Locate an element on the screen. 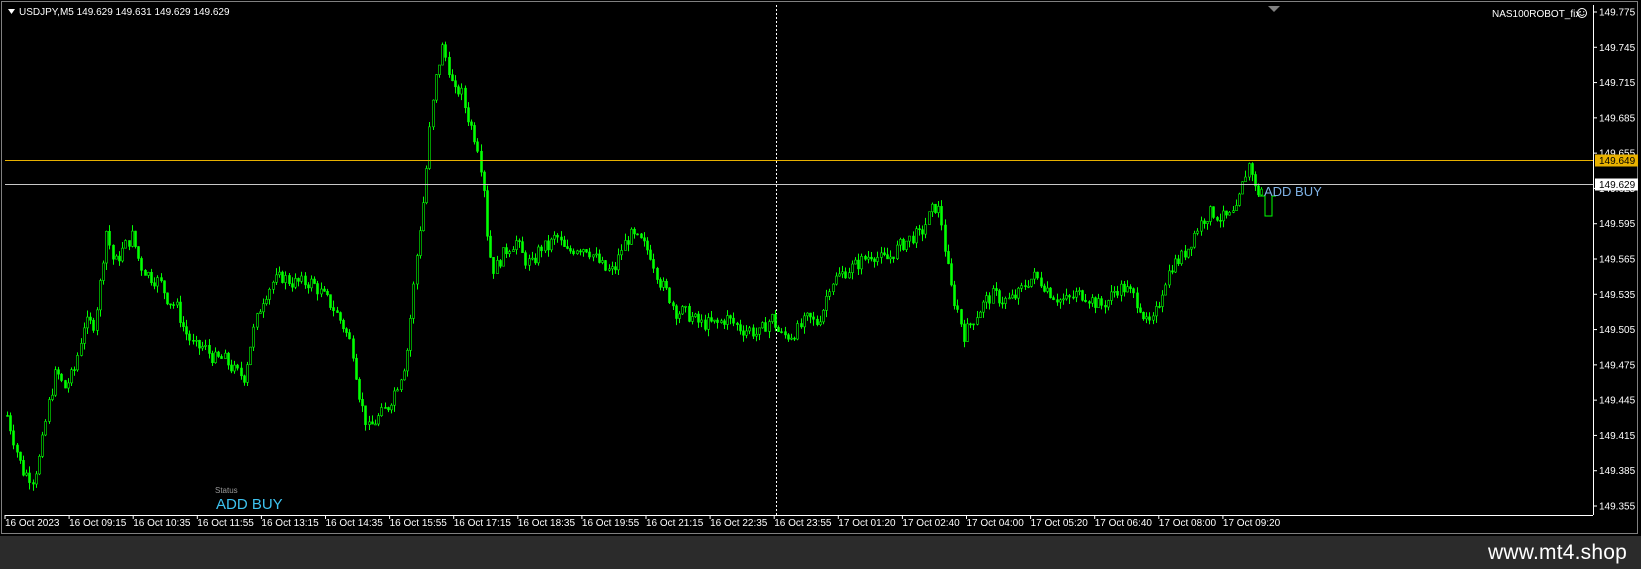 The height and width of the screenshot is (569, 1641). chart-shift-marker-icon is located at coordinates (1274, 9).